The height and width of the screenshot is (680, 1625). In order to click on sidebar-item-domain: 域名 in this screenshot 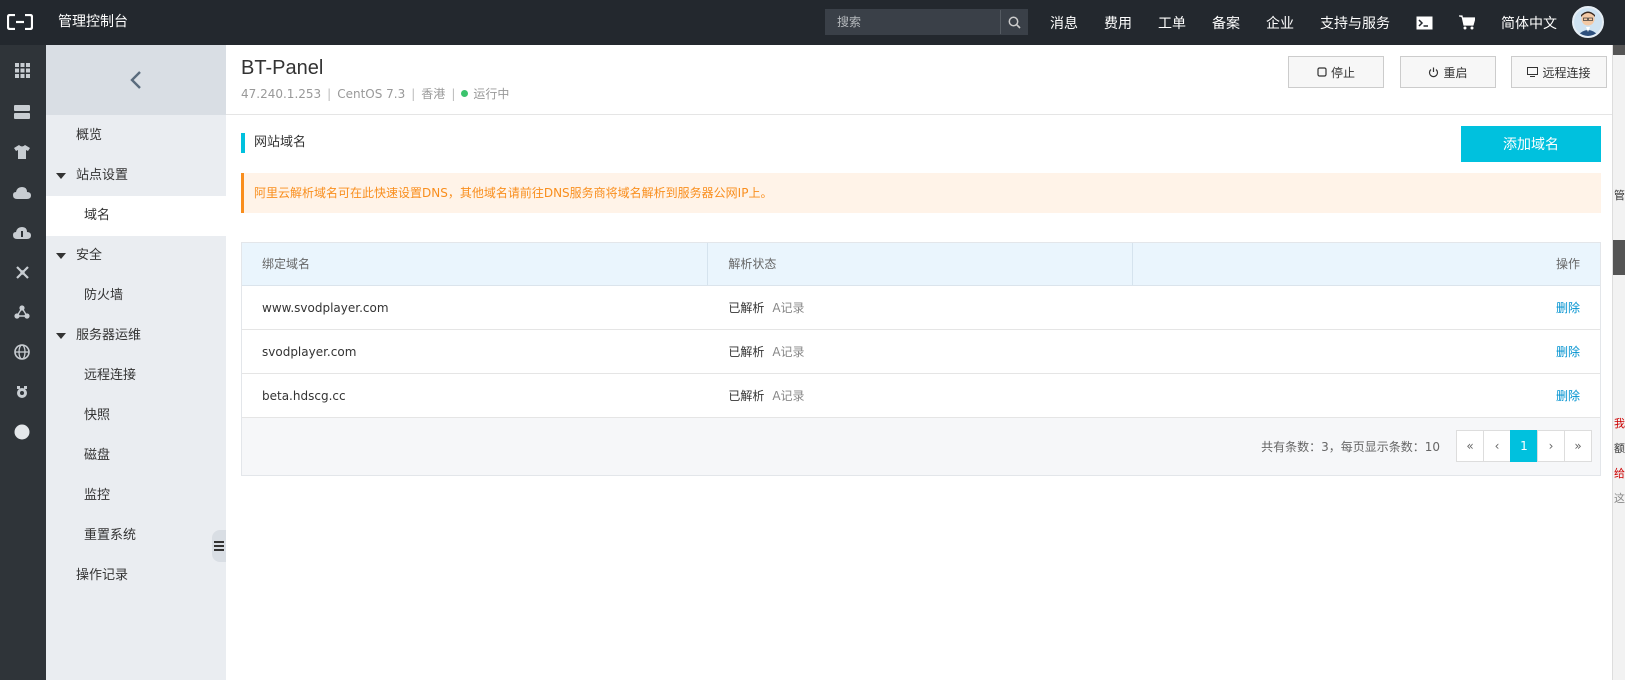, I will do `click(136, 216)`.